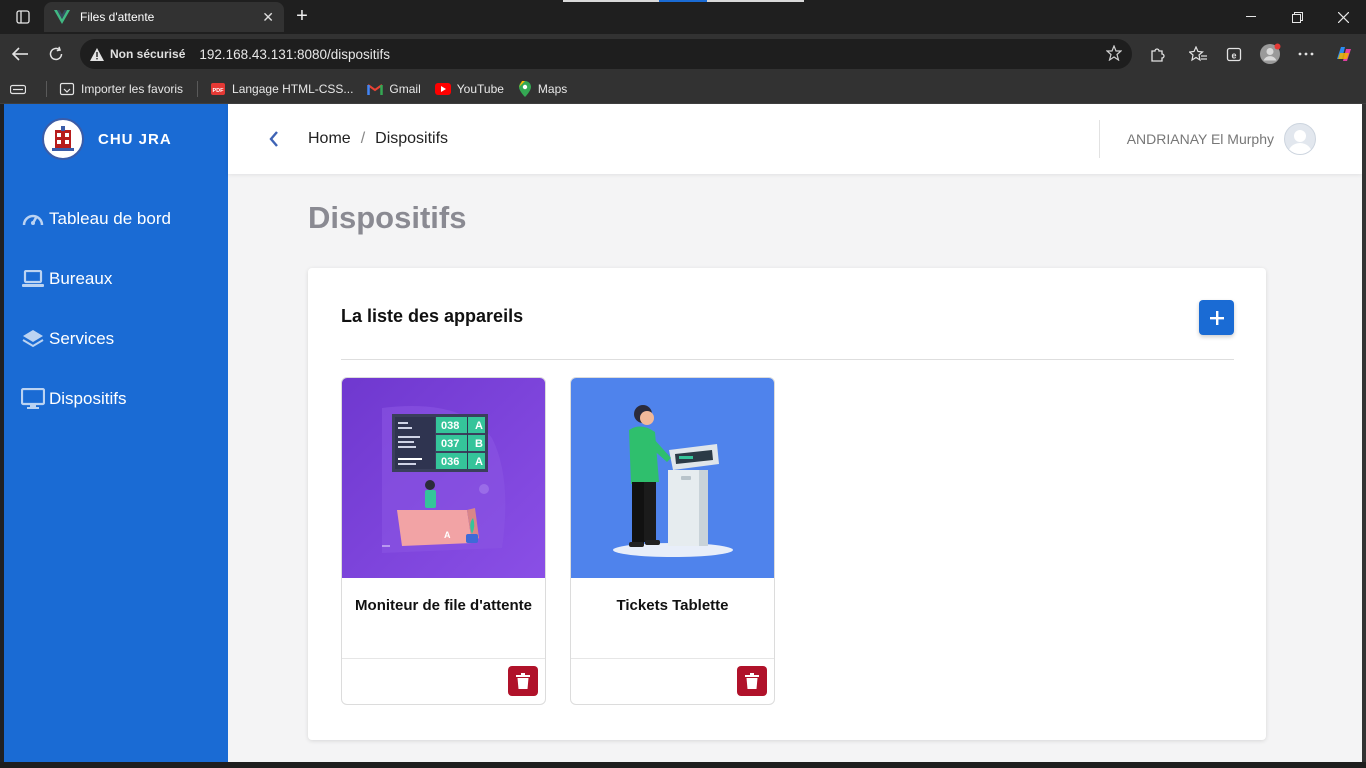 This screenshot has height=768, width=1366. I want to click on page-scrollbar, so click(1364, 433).